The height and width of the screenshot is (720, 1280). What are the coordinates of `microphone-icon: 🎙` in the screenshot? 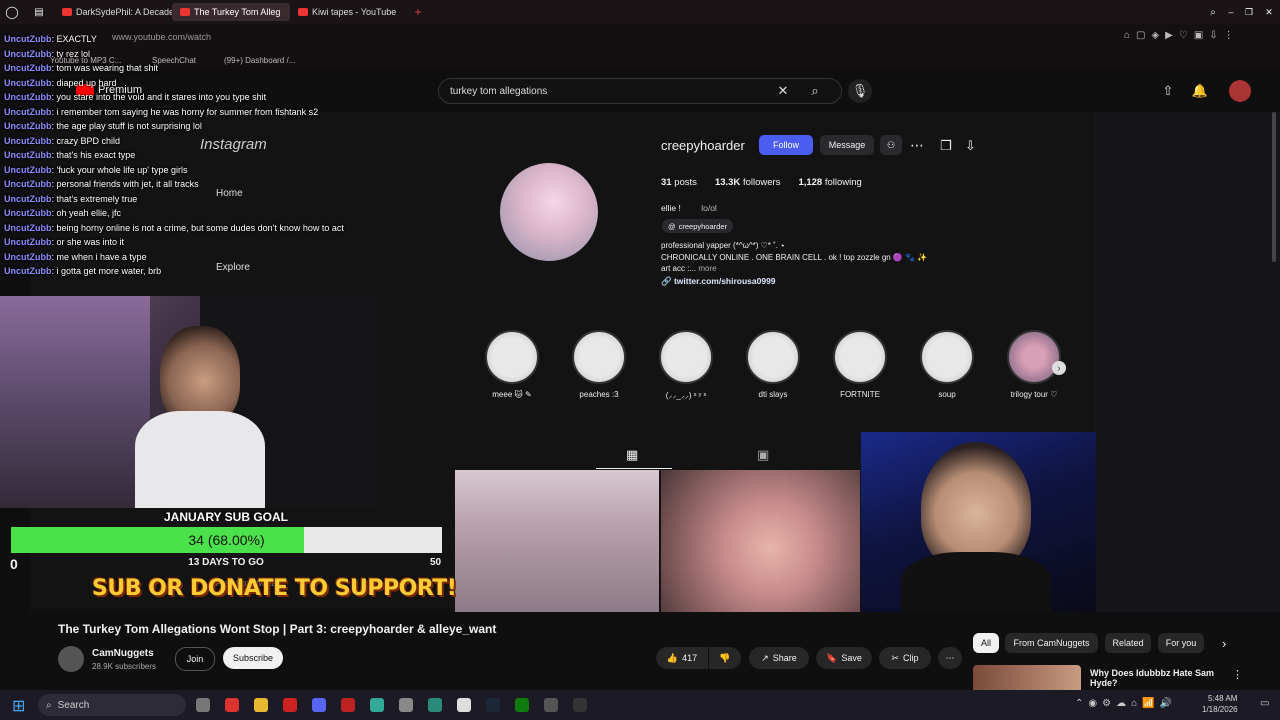 It's located at (860, 91).